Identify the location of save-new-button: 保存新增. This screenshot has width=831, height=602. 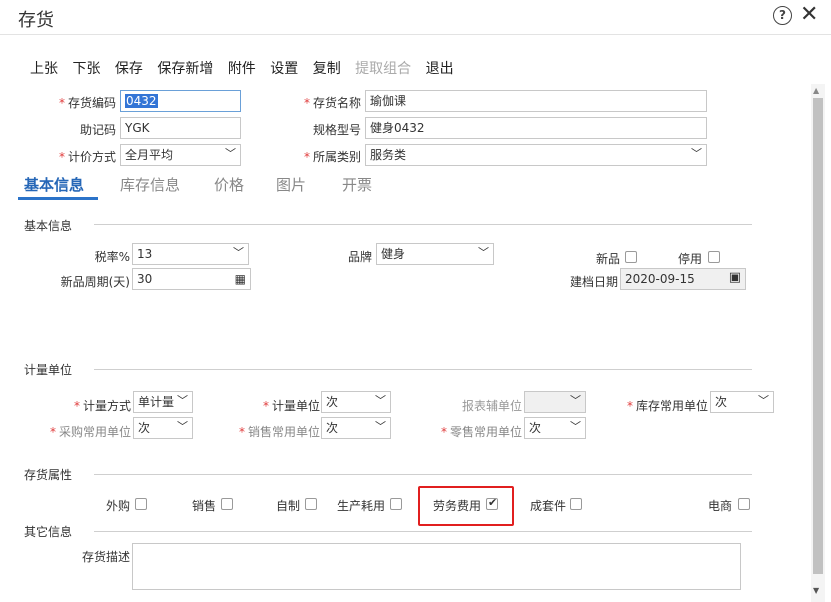
(185, 69).